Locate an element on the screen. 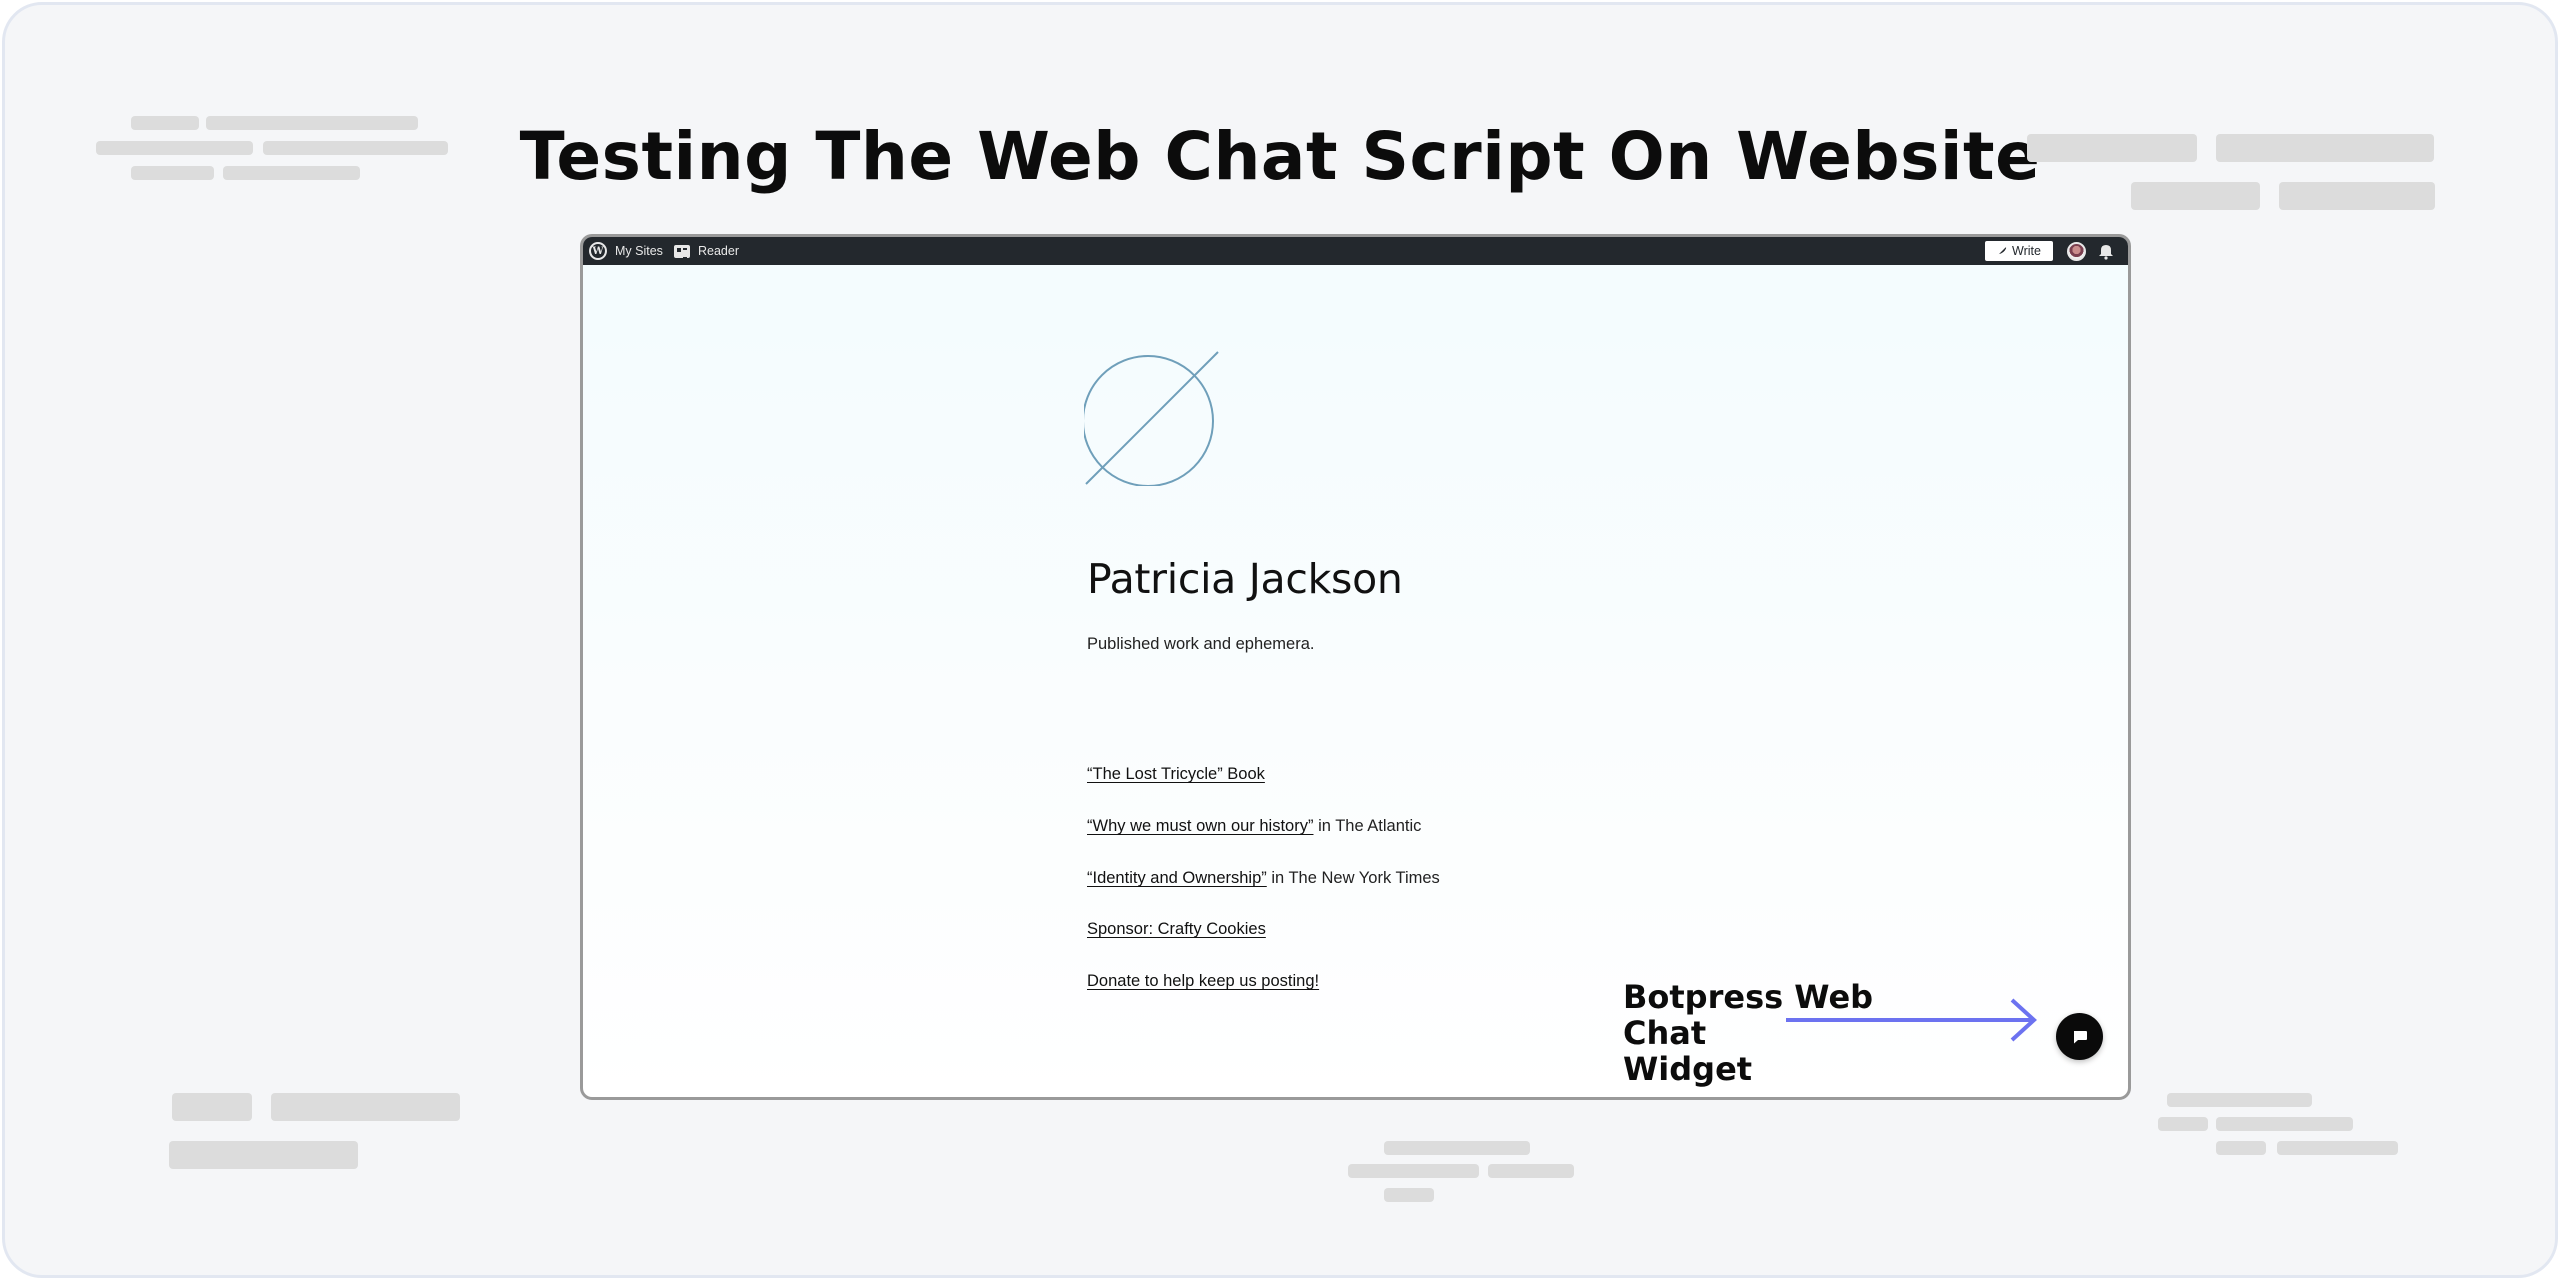 The image size is (2560, 1280). chat-widget-button is located at coordinates (2079, 1036).